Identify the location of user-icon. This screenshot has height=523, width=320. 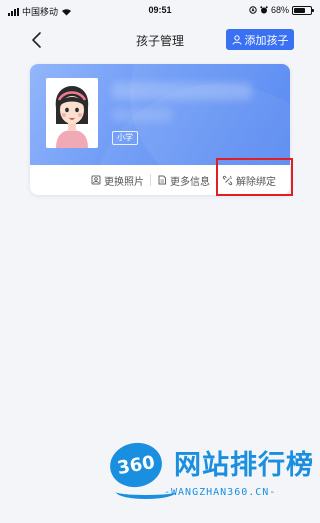
(236, 39).